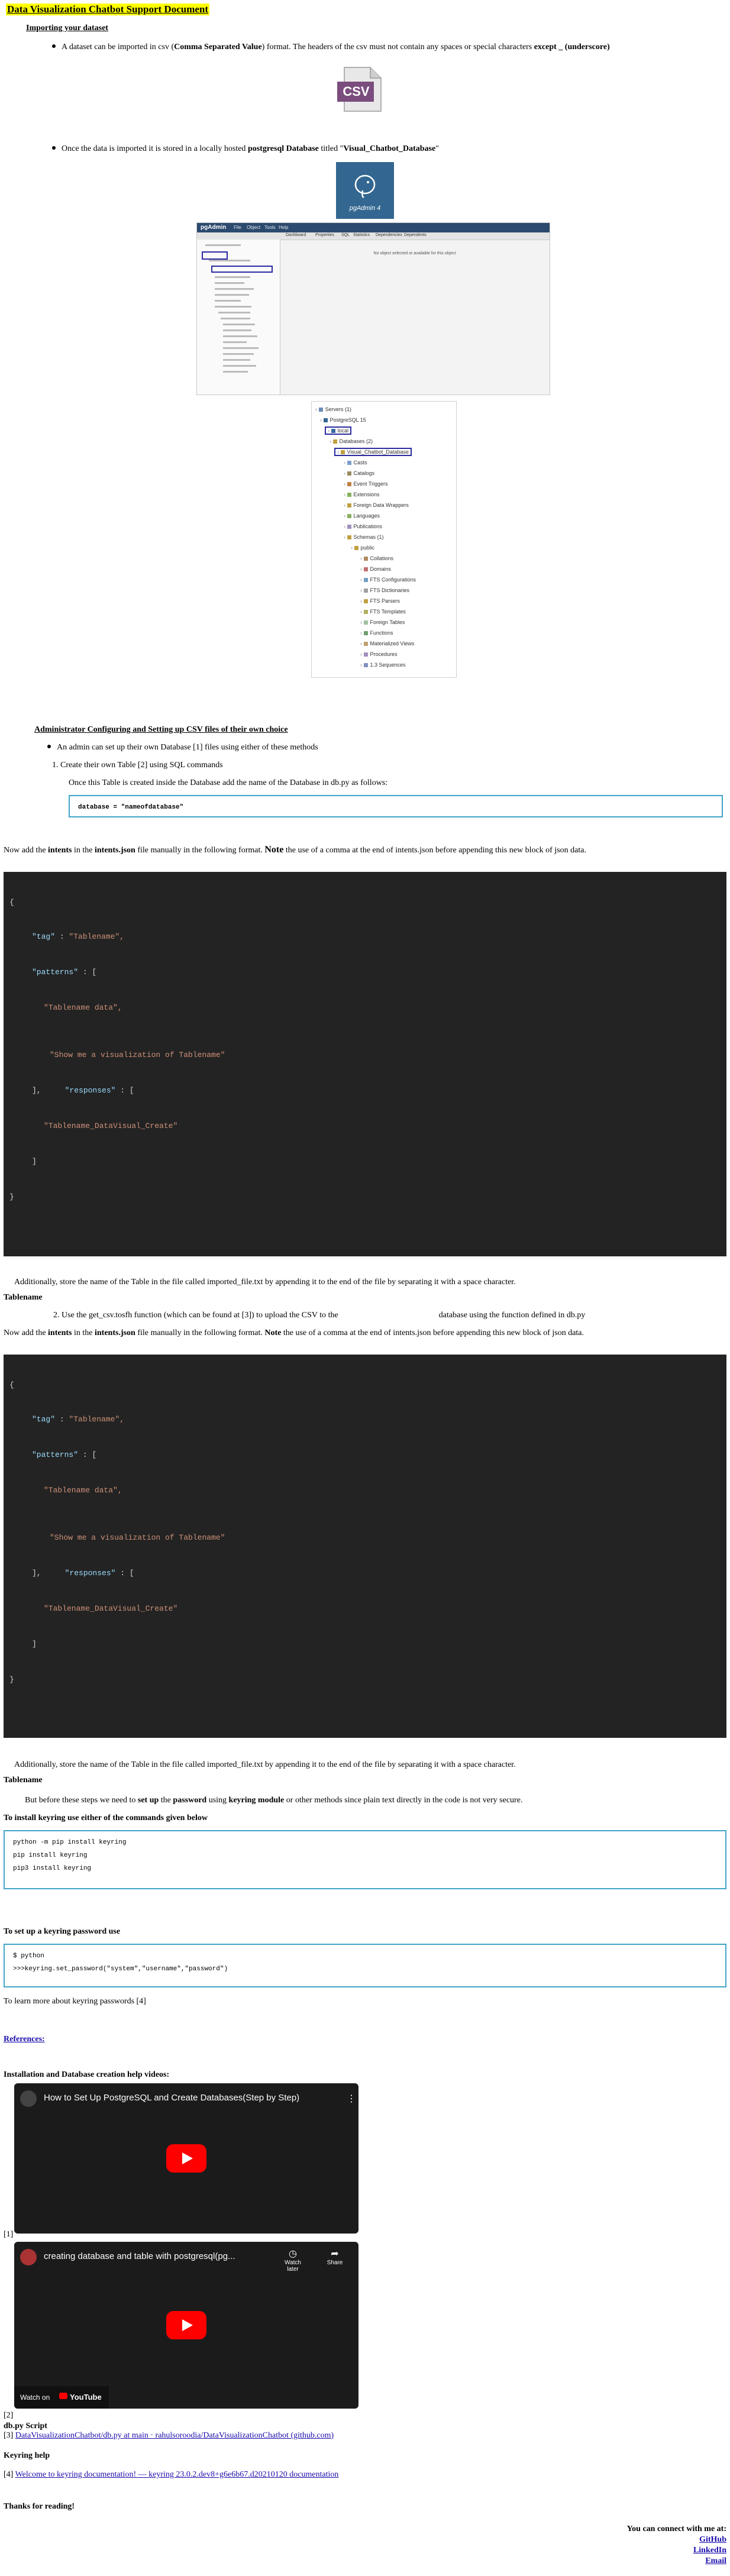 The image size is (730, 2576). Describe the element at coordinates (346, 235) in the screenshot. I see `tab-sql: SQL` at that location.